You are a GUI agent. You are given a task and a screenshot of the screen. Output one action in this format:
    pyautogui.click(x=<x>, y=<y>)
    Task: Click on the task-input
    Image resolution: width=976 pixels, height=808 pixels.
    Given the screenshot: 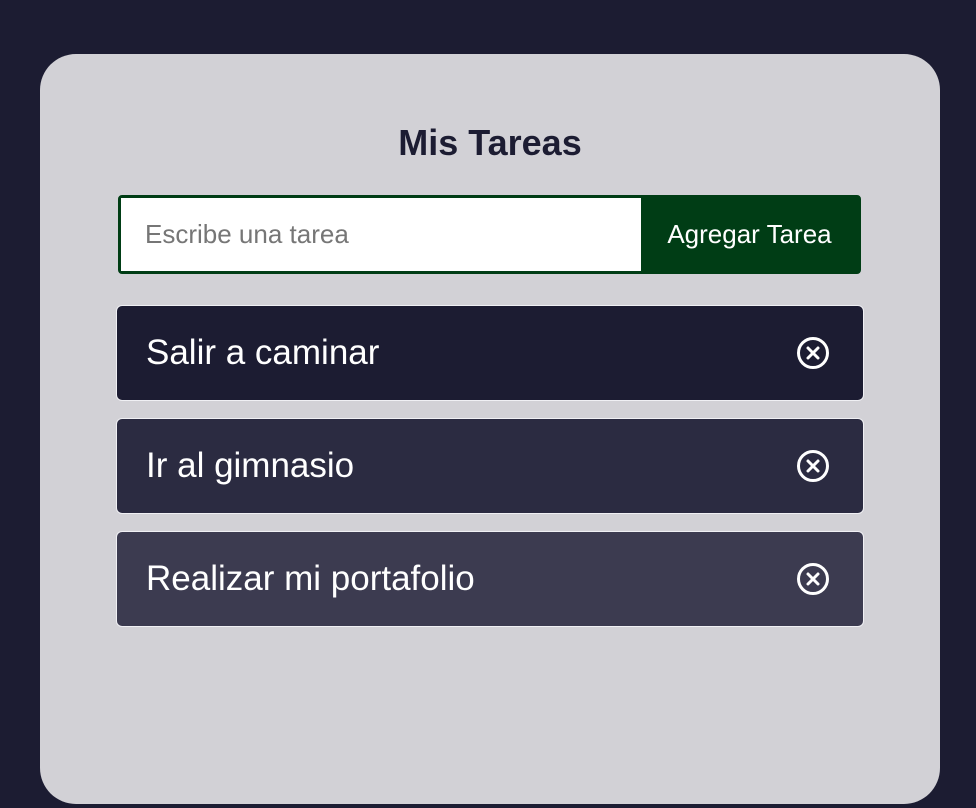 What is the action you would take?
    pyautogui.click(x=381, y=234)
    